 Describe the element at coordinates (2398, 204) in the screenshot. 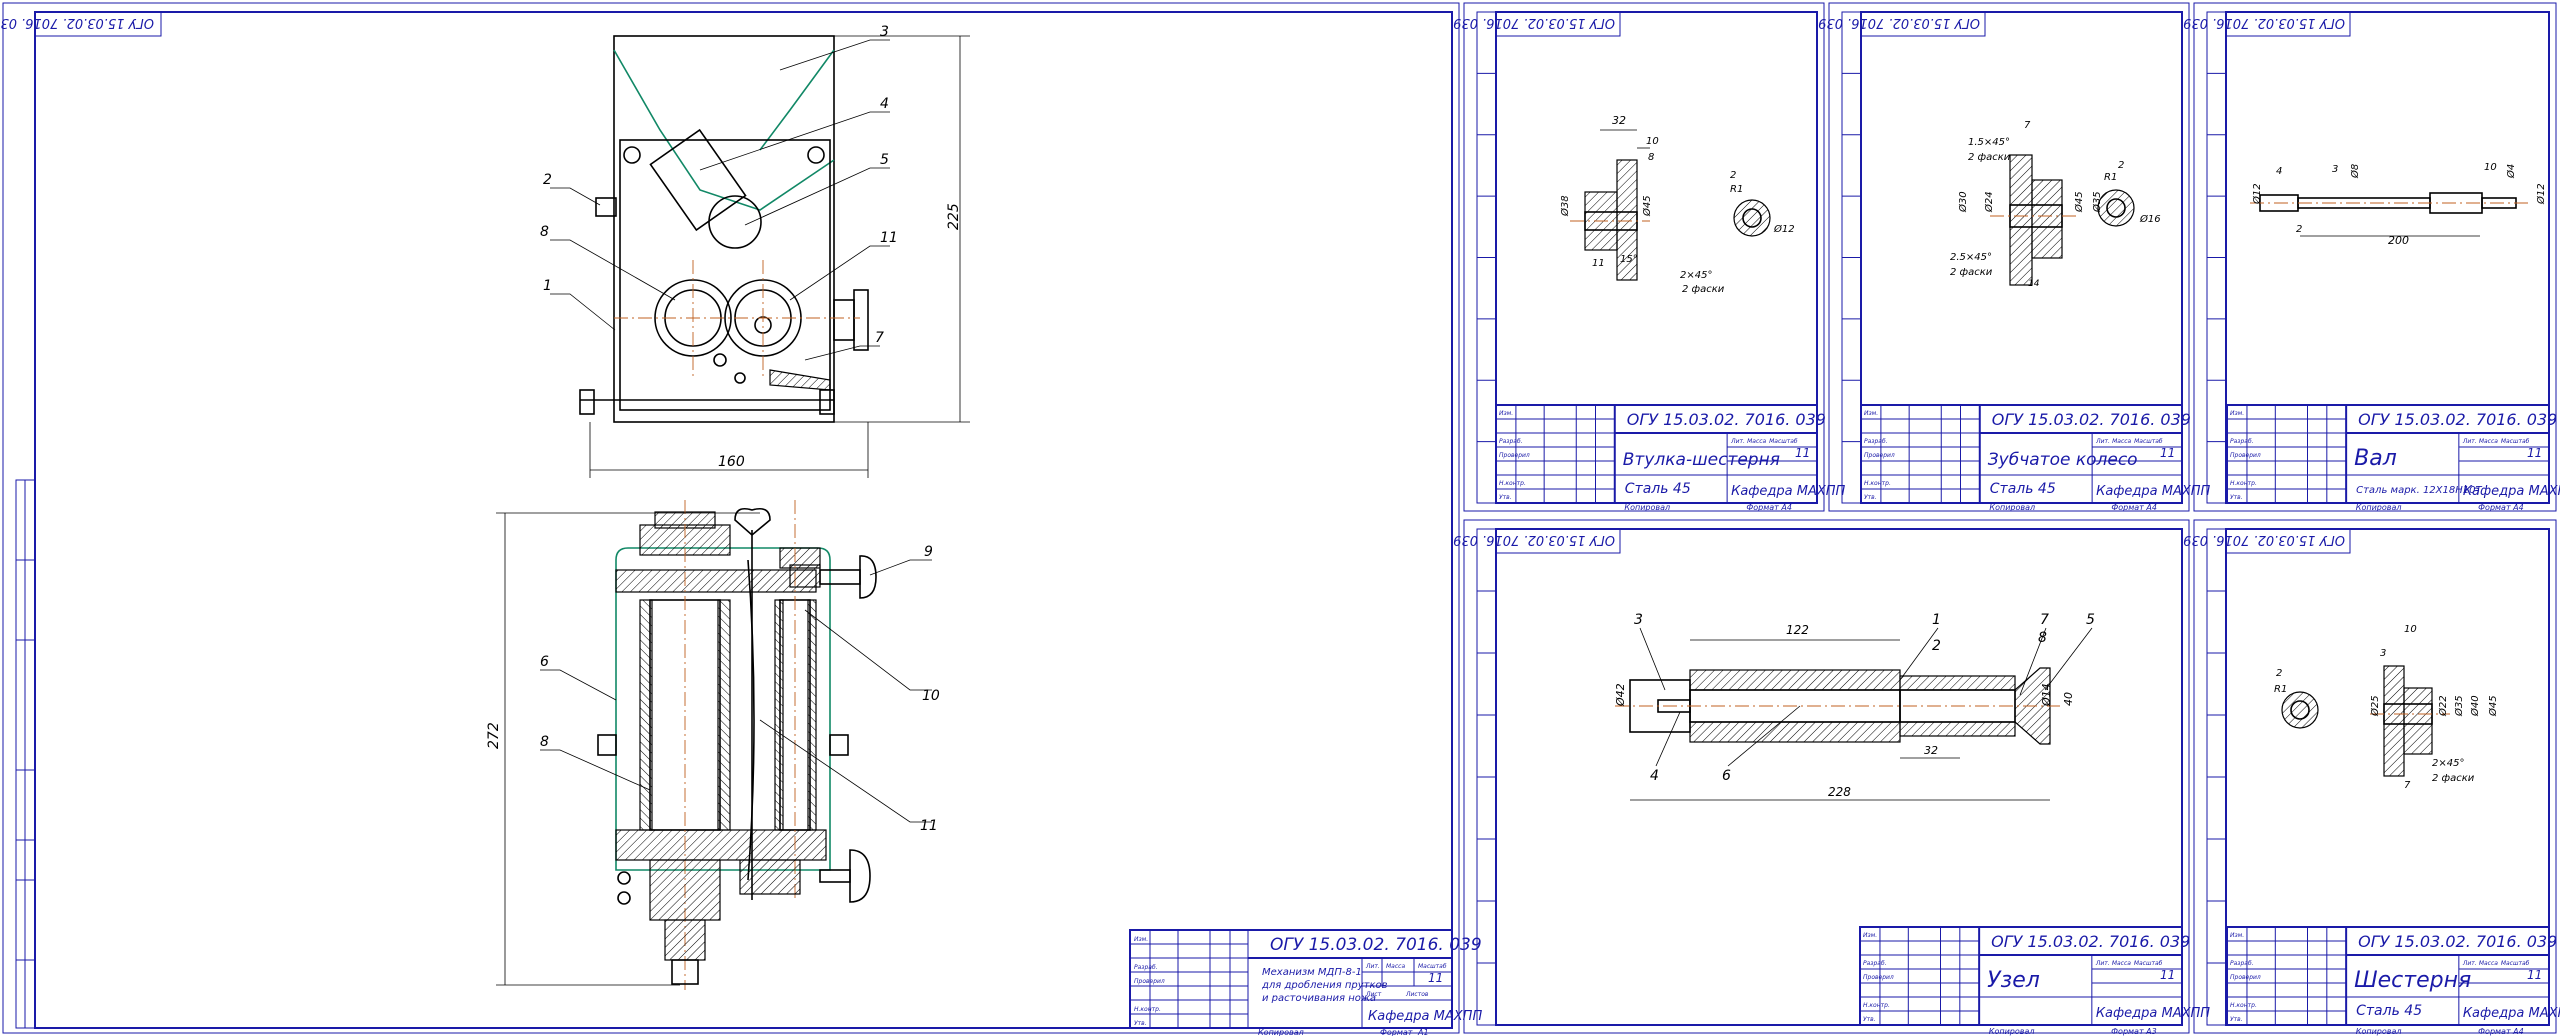

I see `part-val-drawing: 4 3 Ø8 10 Ø4 Ø12 Ø12 2 200` at that location.